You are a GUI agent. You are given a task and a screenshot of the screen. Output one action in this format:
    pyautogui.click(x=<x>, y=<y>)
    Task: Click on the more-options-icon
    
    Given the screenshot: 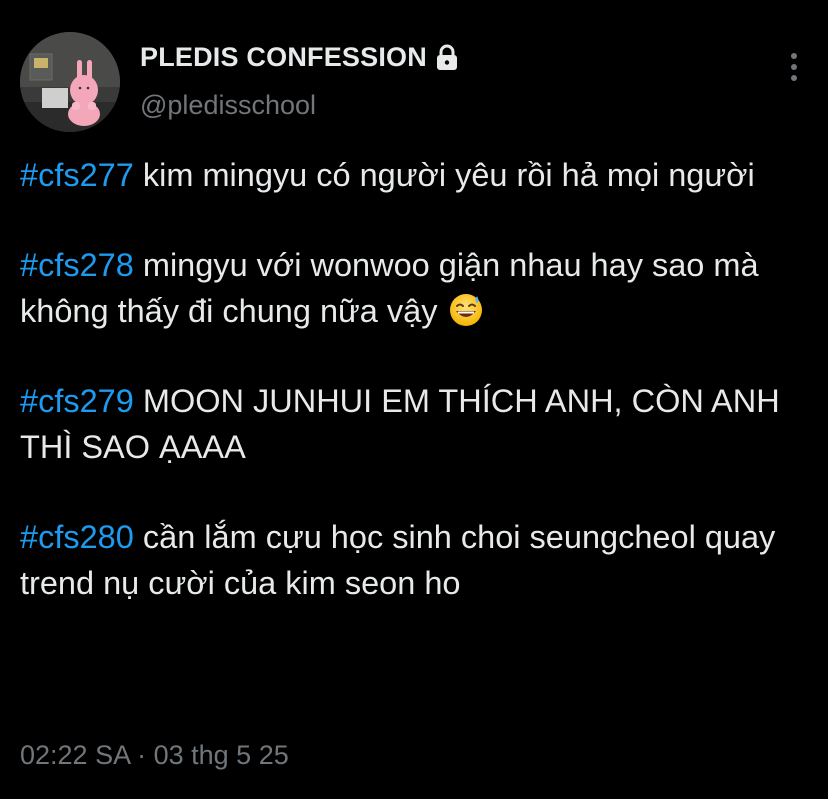 What is the action you would take?
    pyautogui.click(x=794, y=67)
    